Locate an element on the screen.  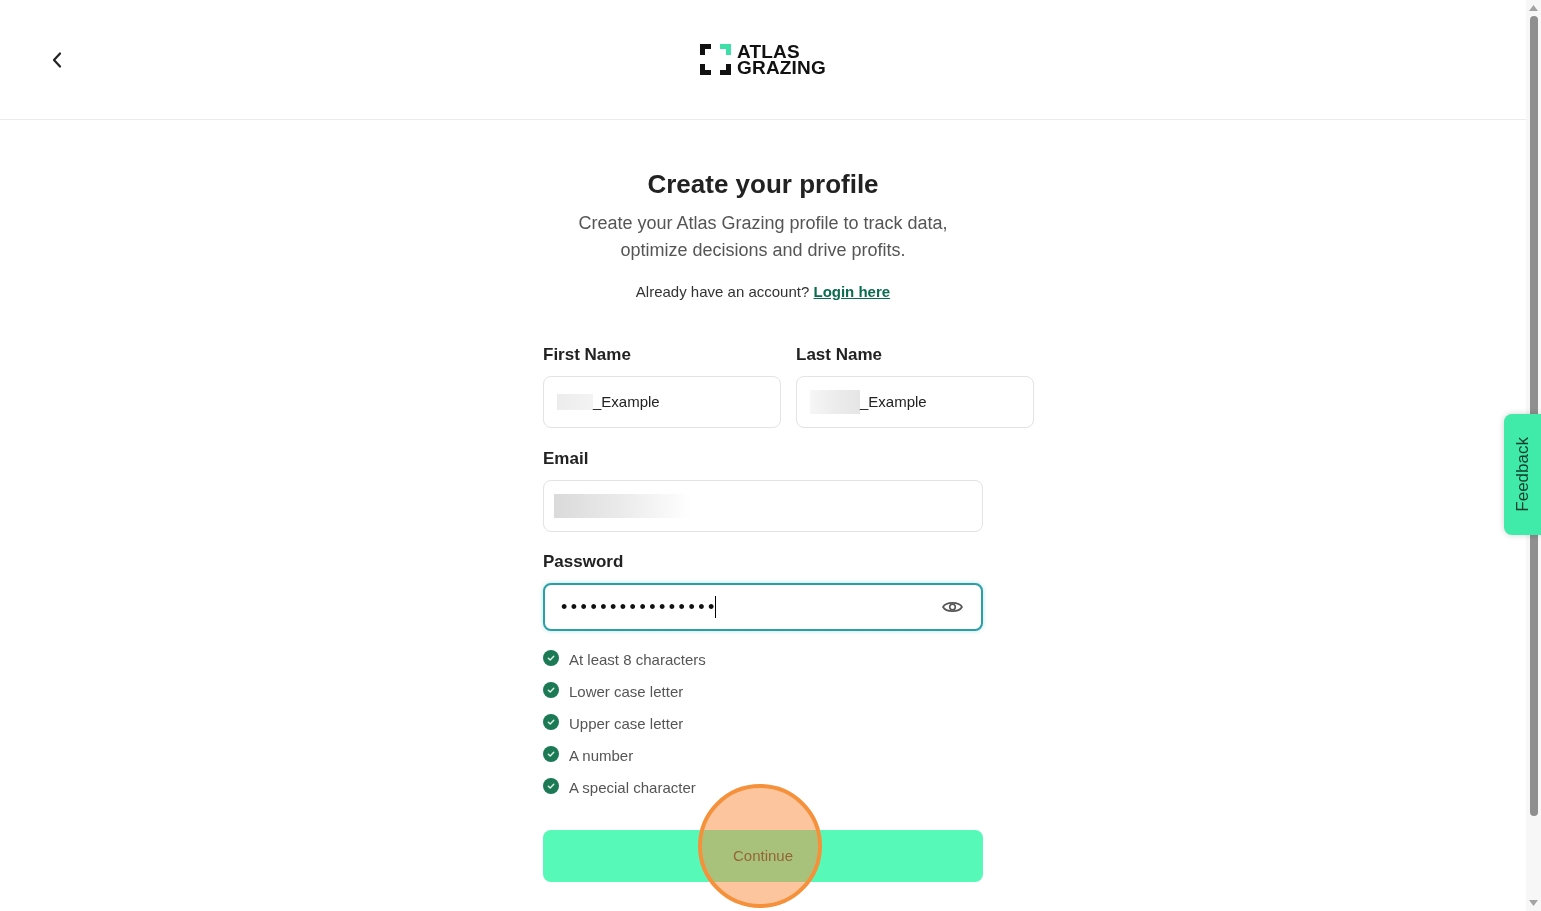
scroll-down-arrow-icon is located at coordinates (1533, 903).